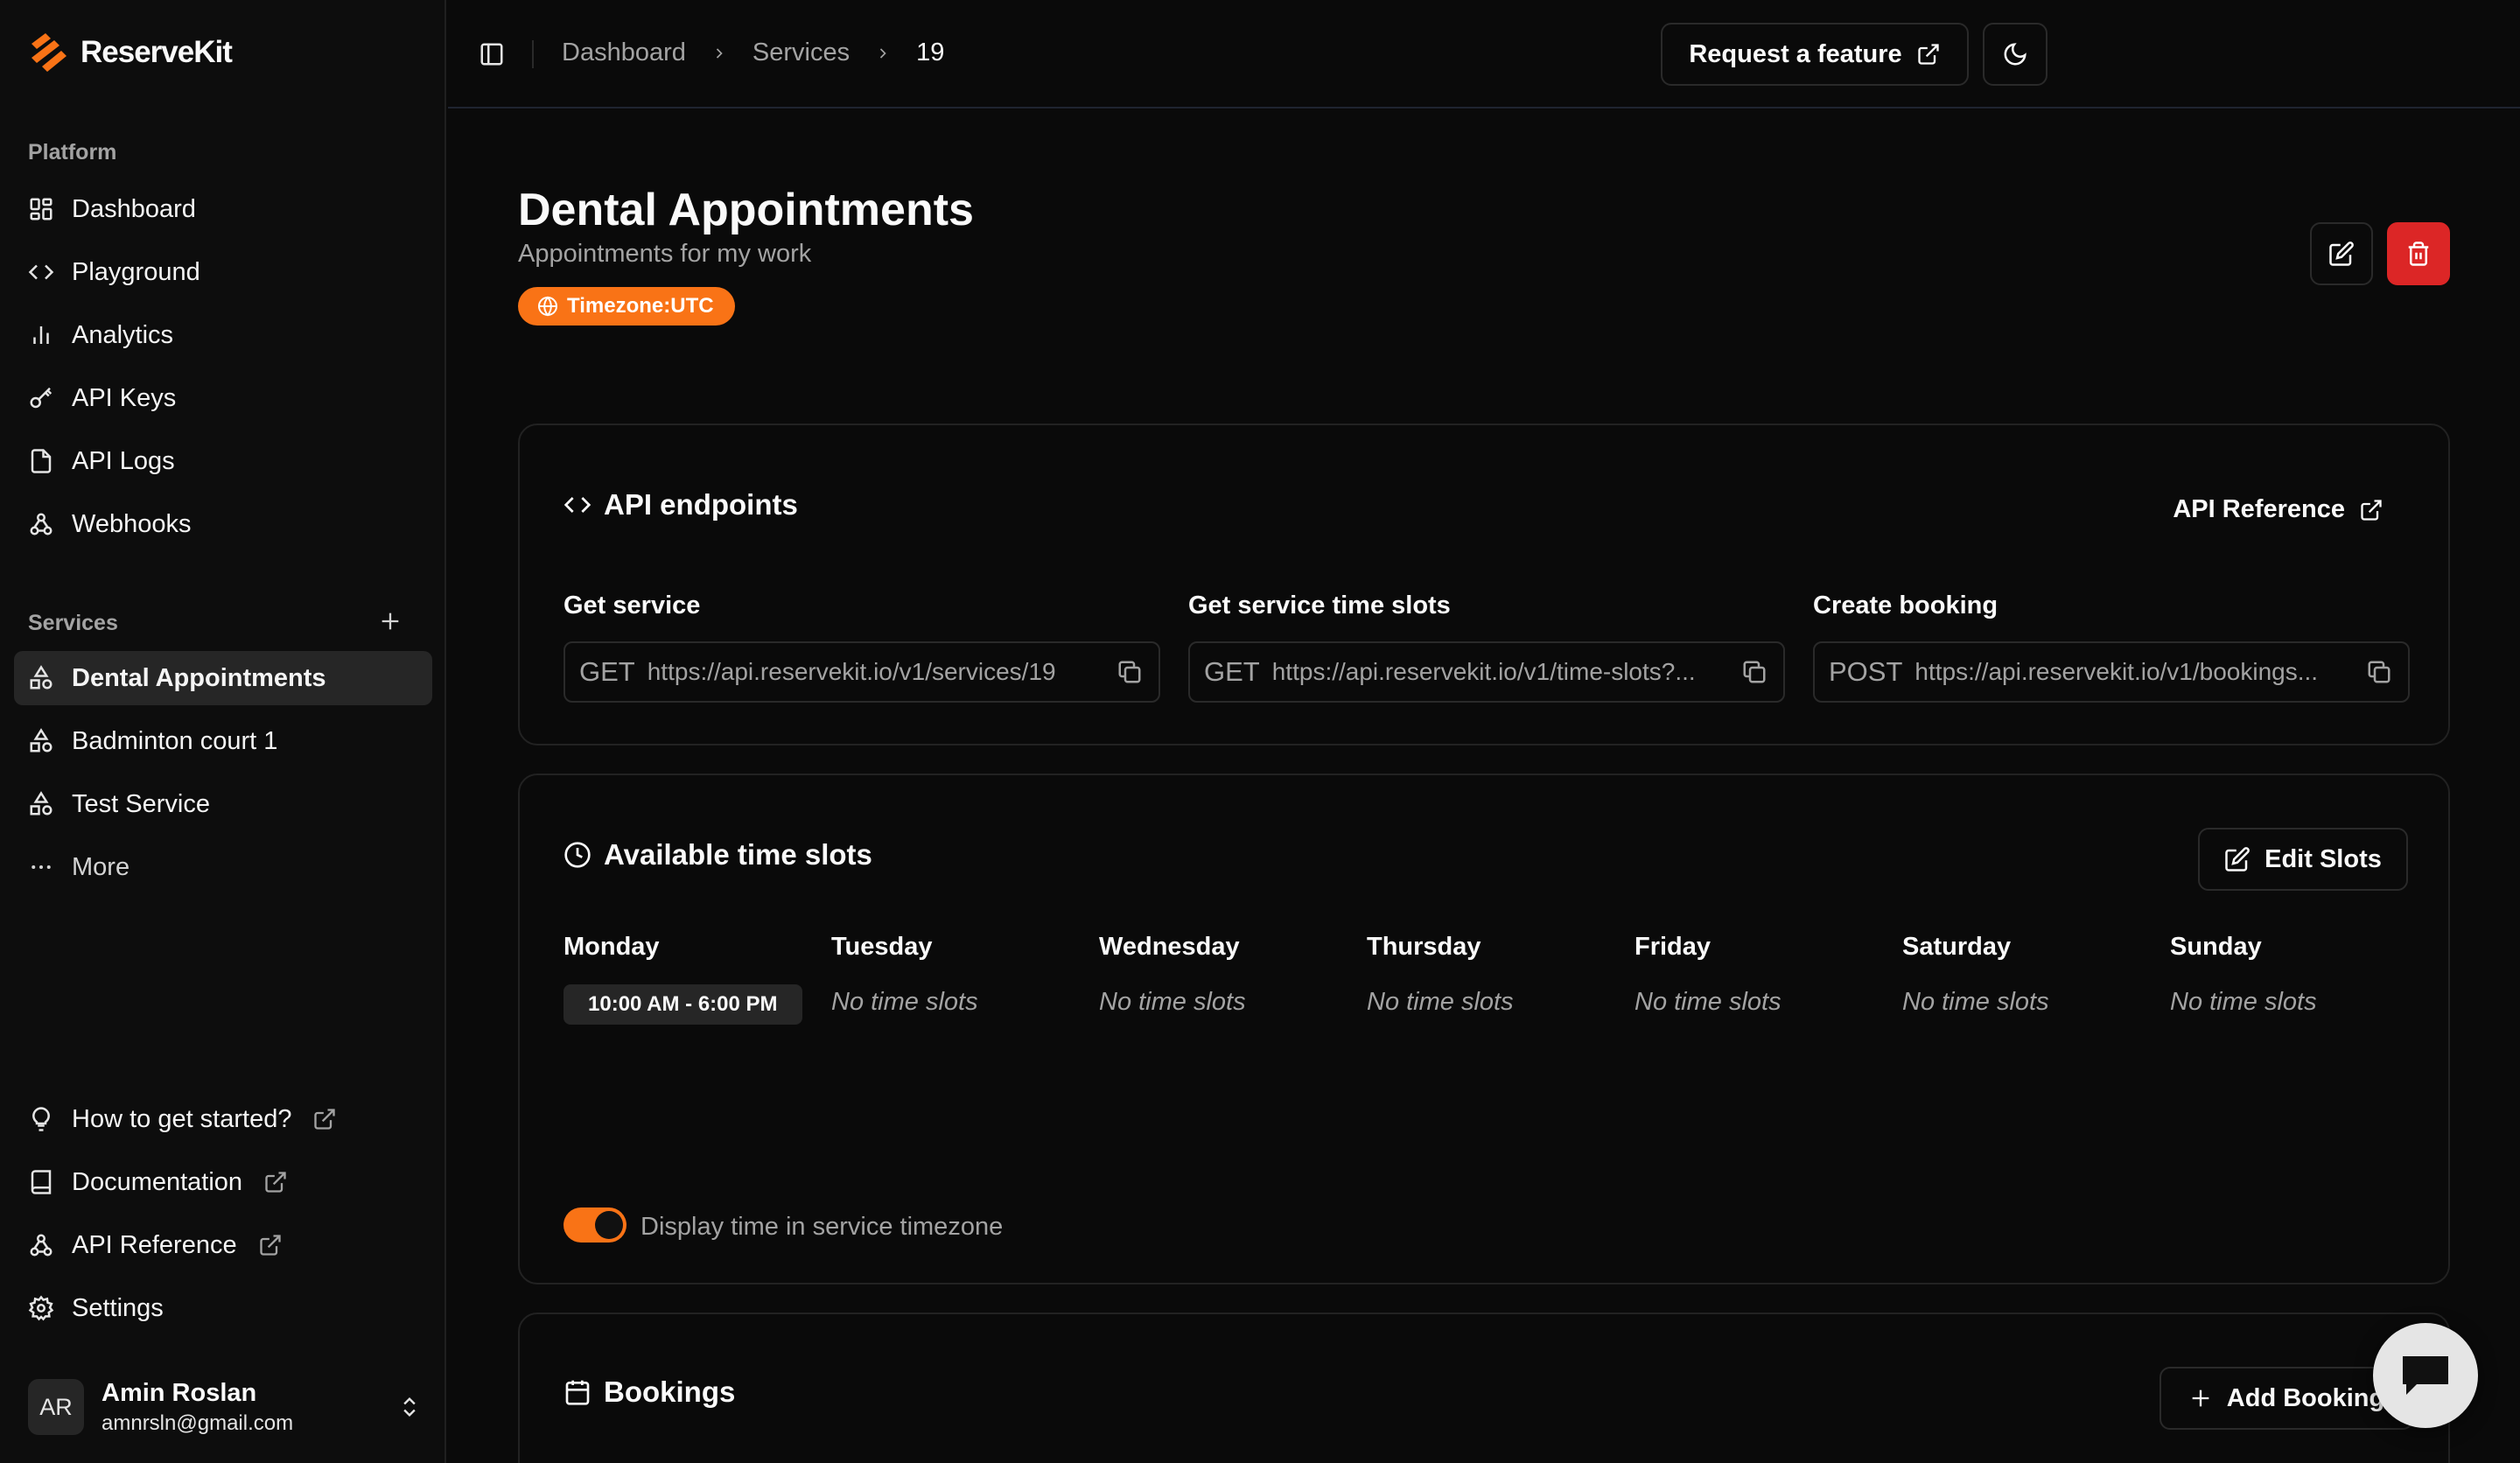  I want to click on sidebar-item-label: More, so click(101, 866).